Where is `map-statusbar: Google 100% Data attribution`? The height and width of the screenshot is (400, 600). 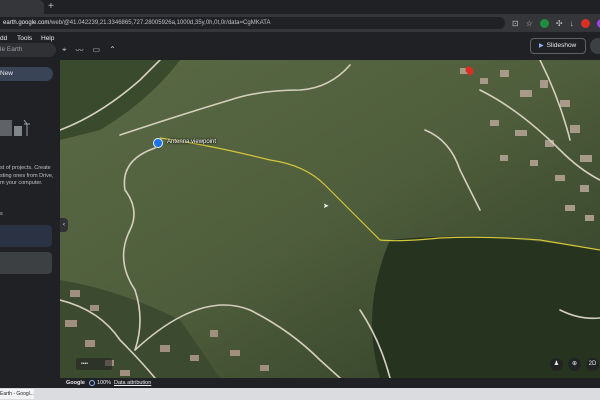
map-statusbar: Google 100% Data attribution is located at coordinates (330, 383).